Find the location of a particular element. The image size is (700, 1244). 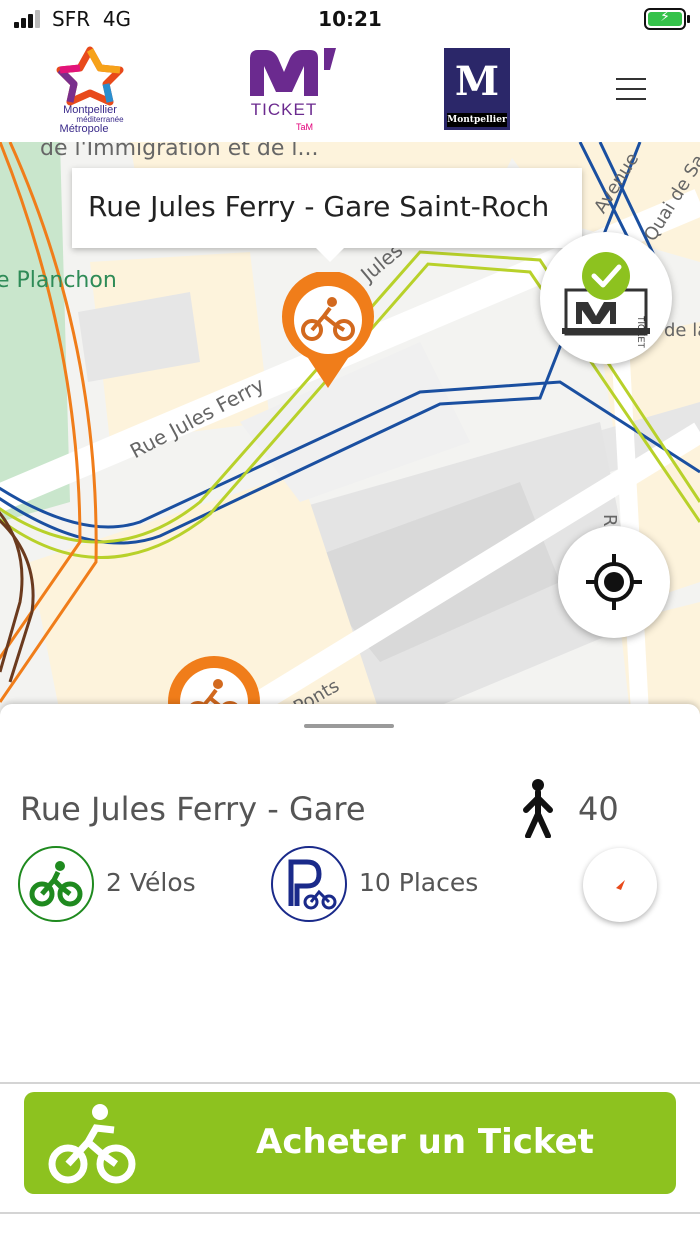

bike-icon is located at coordinates (92, 1144).